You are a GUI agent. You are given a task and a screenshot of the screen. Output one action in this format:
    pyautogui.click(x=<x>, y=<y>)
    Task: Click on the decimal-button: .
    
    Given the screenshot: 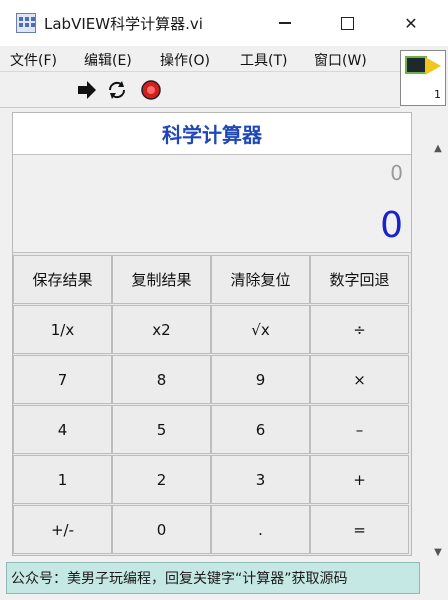 What is the action you would take?
    pyautogui.click(x=260, y=529)
    